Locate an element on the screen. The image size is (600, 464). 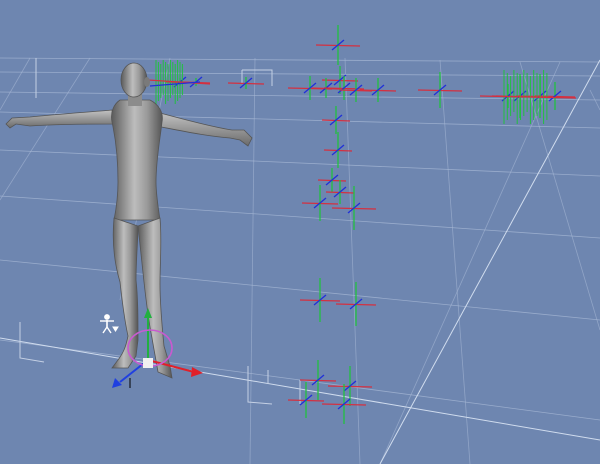
ear is located at coordinates (147, 82).